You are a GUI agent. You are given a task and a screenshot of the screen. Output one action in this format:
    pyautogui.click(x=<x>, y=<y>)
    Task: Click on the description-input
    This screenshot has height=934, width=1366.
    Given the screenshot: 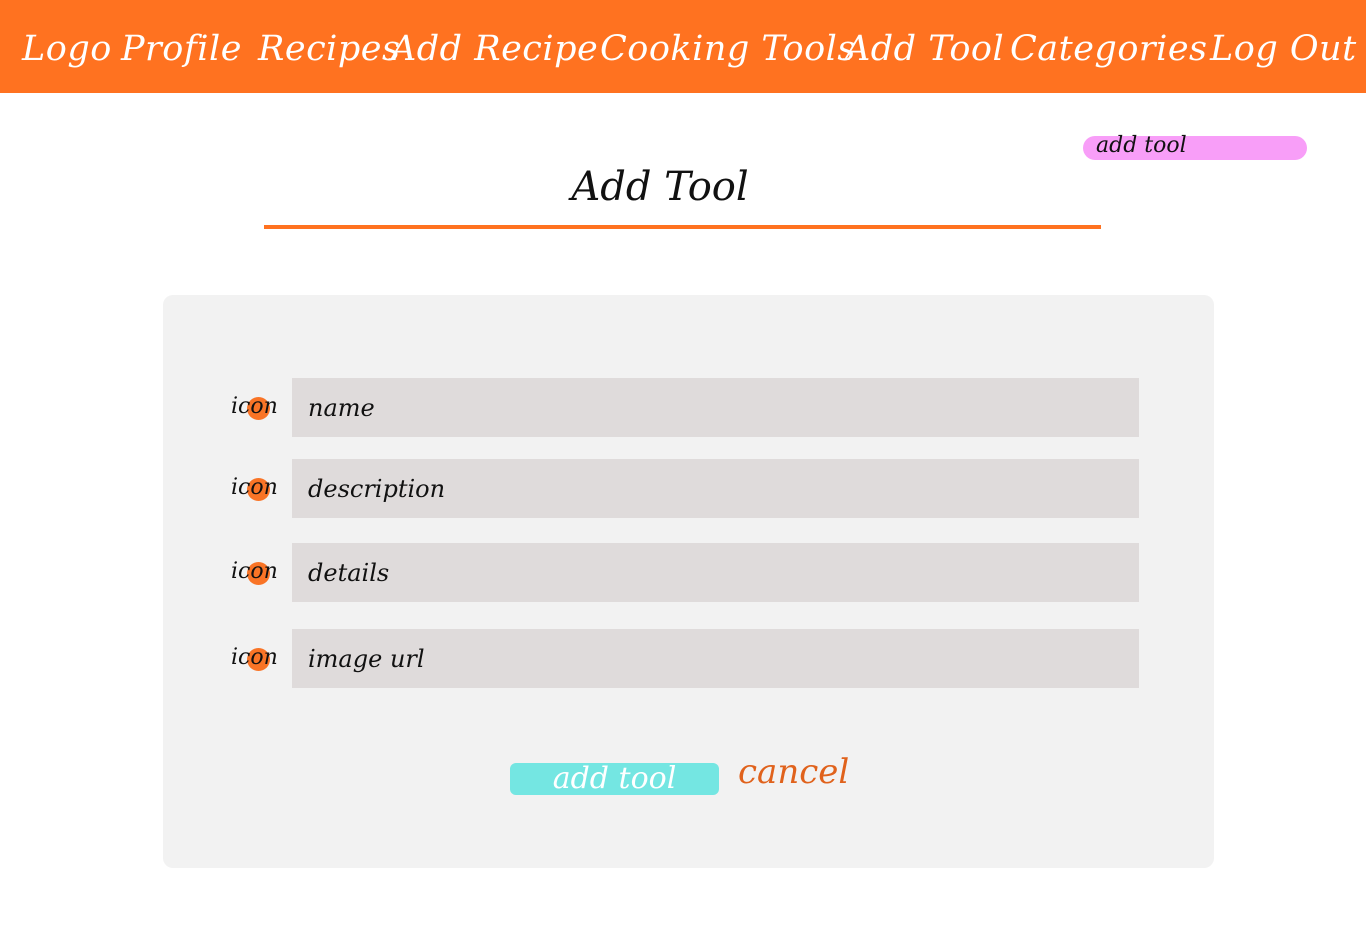 What is the action you would take?
    pyautogui.click(x=715, y=488)
    